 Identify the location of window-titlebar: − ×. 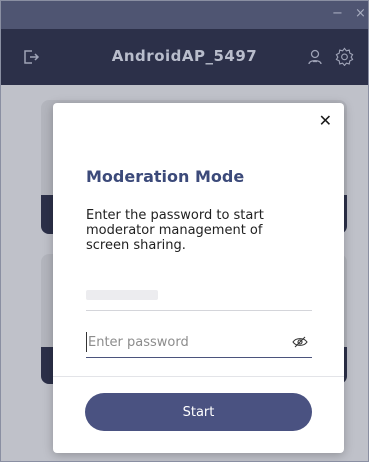
(184, 15).